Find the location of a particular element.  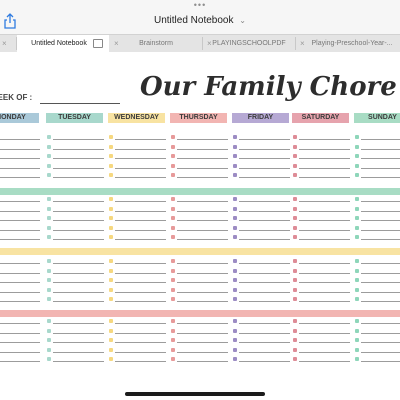

document-title: Untitled Notebook ⌄ is located at coordinates (200, 20).